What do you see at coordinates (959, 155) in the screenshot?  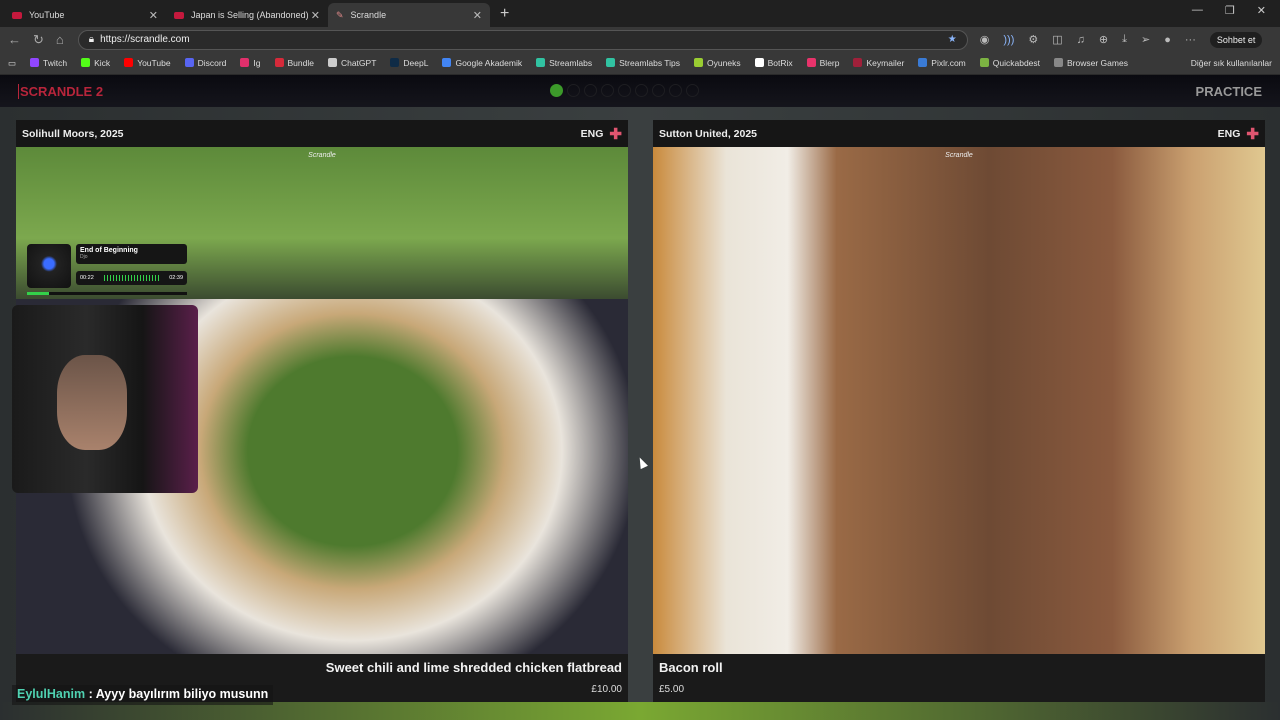 I see `watermark: Scrandle` at bounding box center [959, 155].